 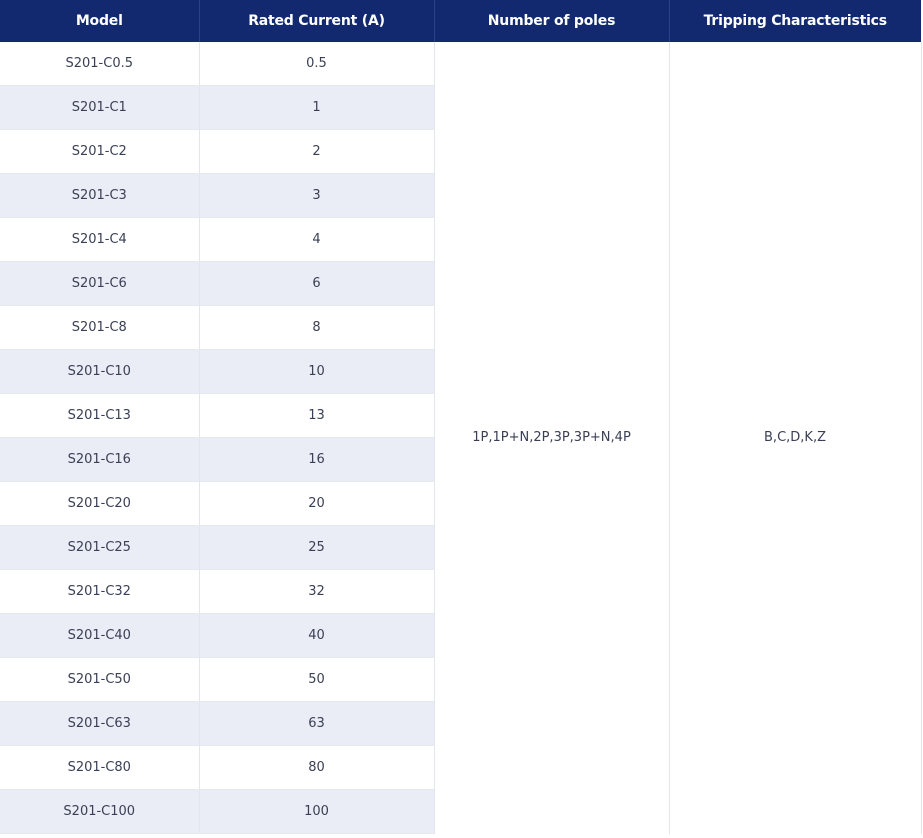 I want to click on cell-model: S201-C1, so click(x=100, y=107).